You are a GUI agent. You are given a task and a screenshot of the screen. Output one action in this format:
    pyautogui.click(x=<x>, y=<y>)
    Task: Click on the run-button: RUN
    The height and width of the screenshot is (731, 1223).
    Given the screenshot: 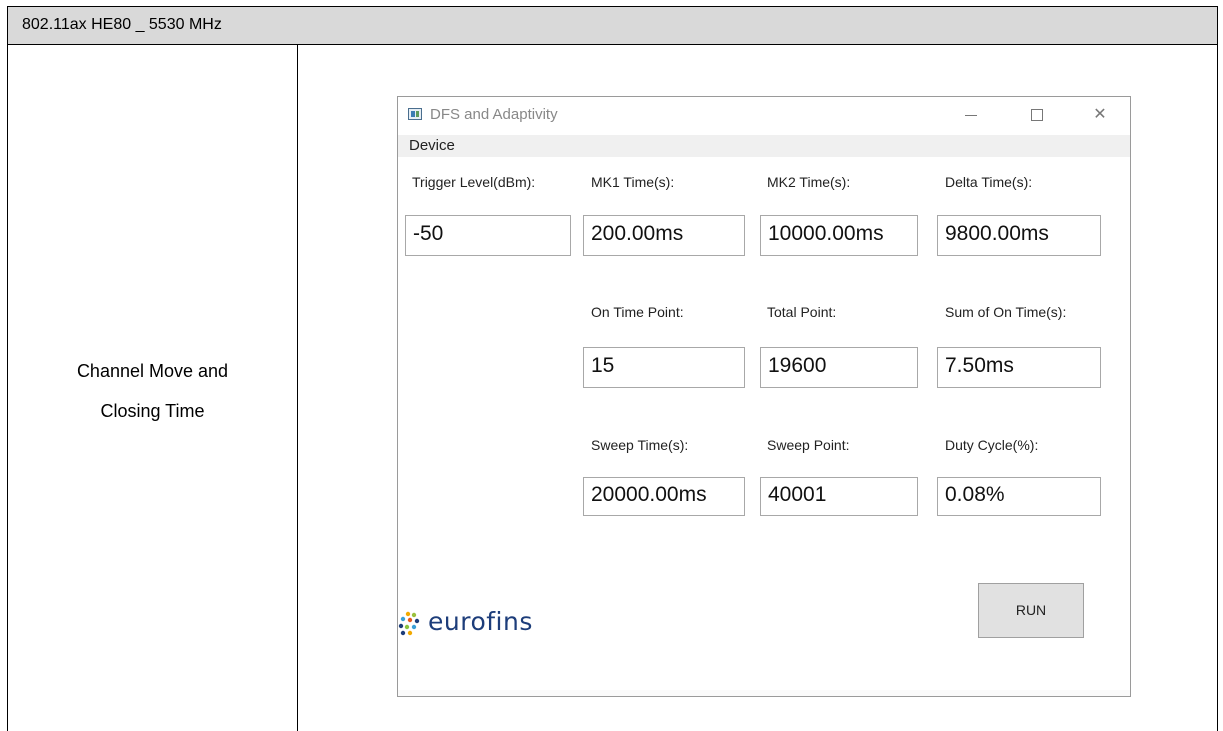 What is the action you would take?
    pyautogui.click(x=1031, y=610)
    